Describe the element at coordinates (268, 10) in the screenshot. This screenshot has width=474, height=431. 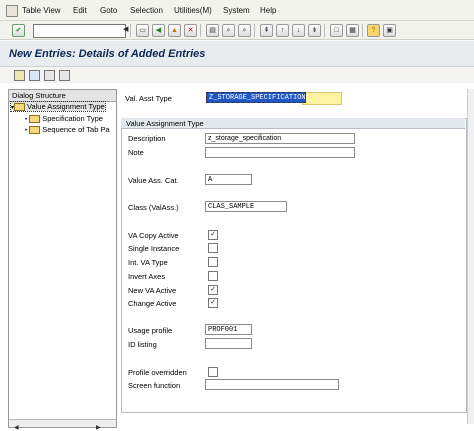
I see `menu-help: Help` at that location.